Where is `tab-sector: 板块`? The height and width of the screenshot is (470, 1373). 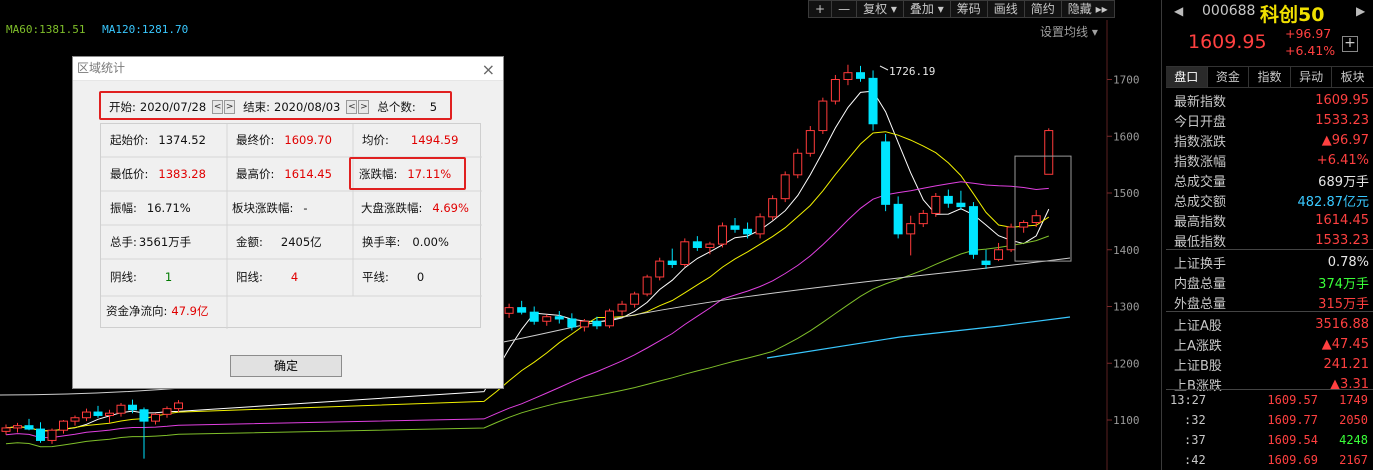 tab-sector: 板块 is located at coordinates (1352, 77).